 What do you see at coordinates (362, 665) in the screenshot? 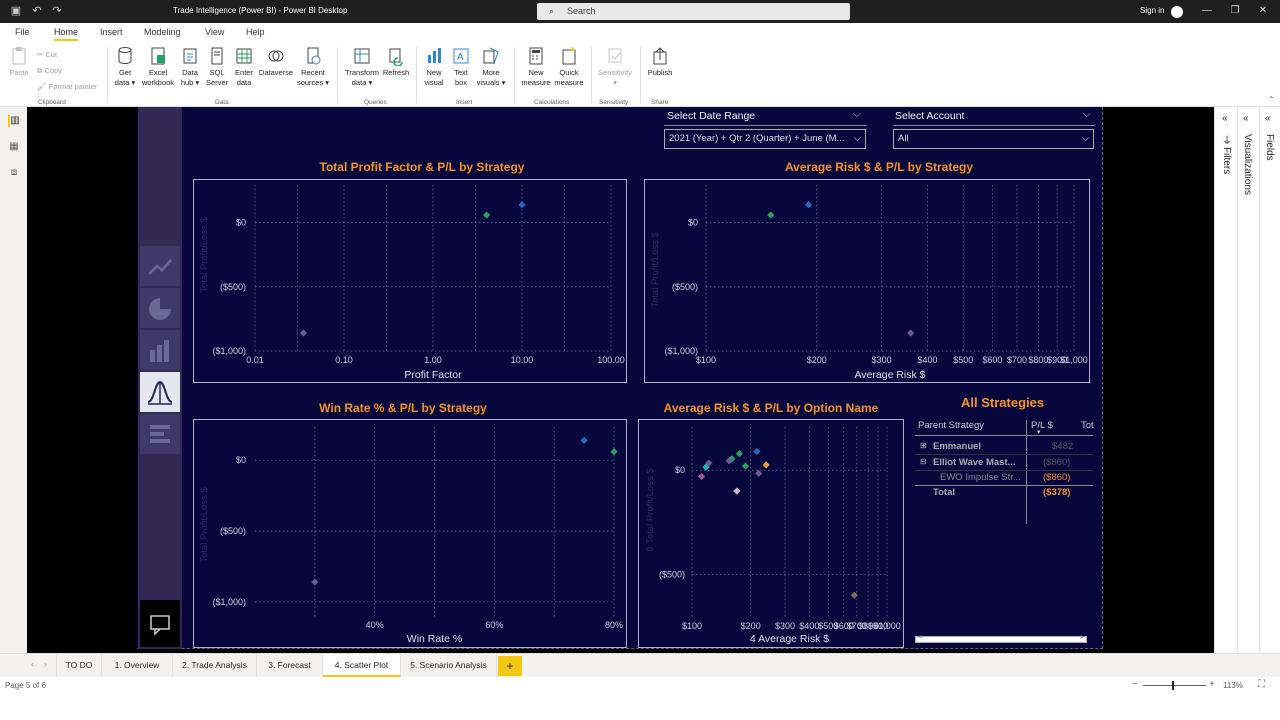
I see `page-tab-active: 4. Scatter Plot` at bounding box center [362, 665].